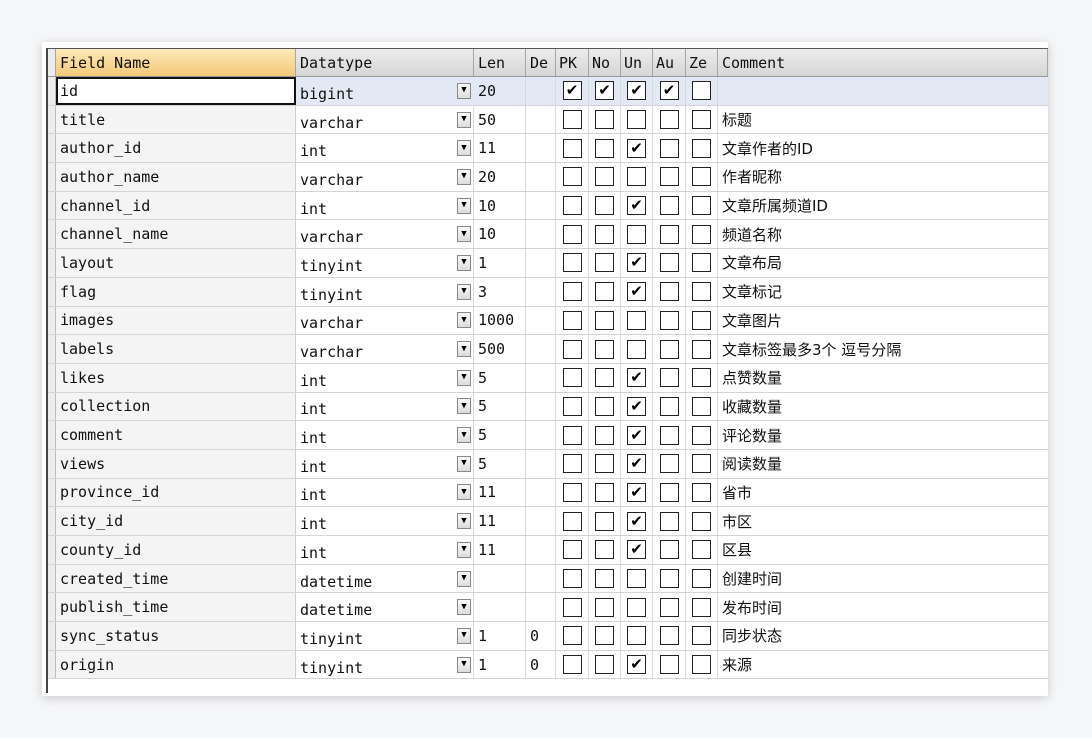 The height and width of the screenshot is (738, 1092). What do you see at coordinates (883, 177) in the screenshot?
I see `comment-cell: 作者昵称` at bounding box center [883, 177].